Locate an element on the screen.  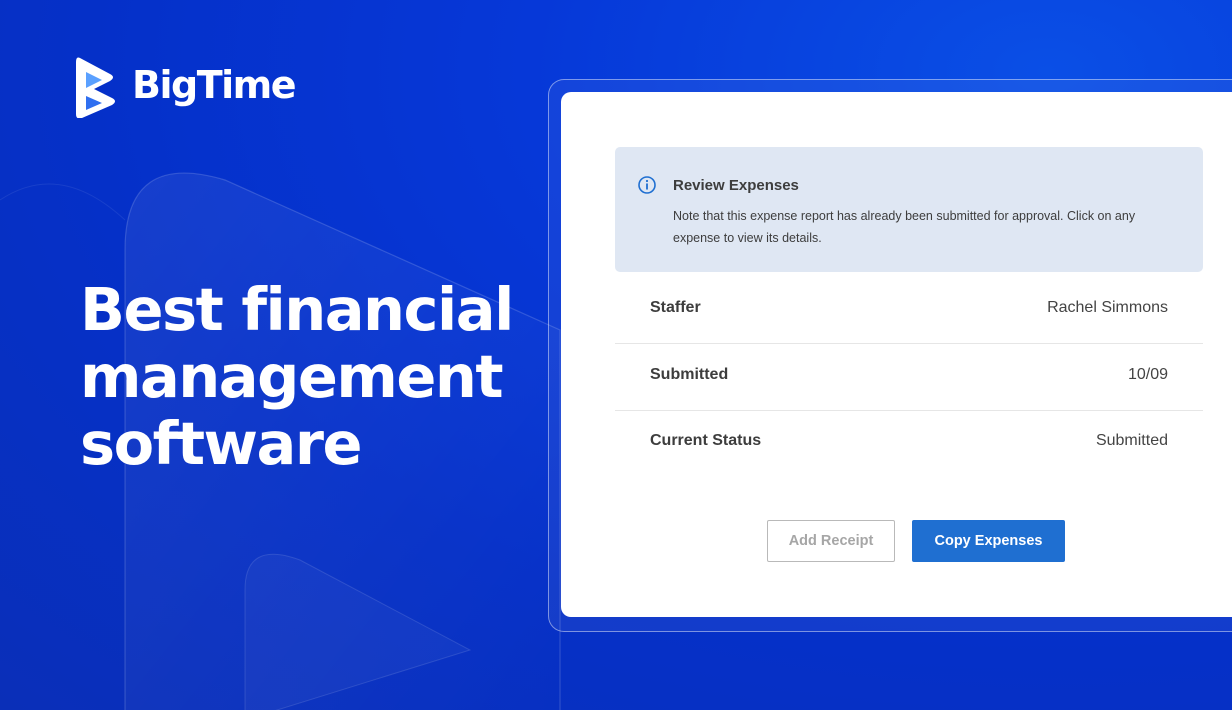
detail-value: 10/09 is located at coordinates (1147, 374).